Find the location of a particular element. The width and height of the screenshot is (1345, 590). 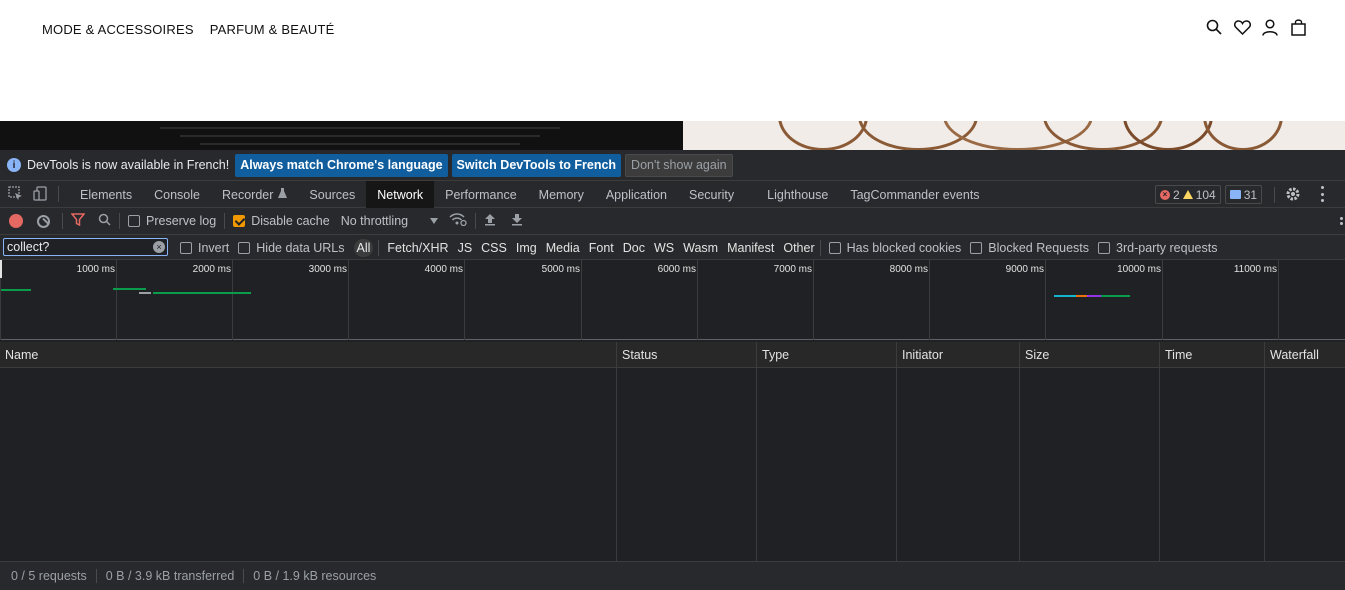

blocked-requests-label: Blocked Requests is located at coordinates (1039, 247).